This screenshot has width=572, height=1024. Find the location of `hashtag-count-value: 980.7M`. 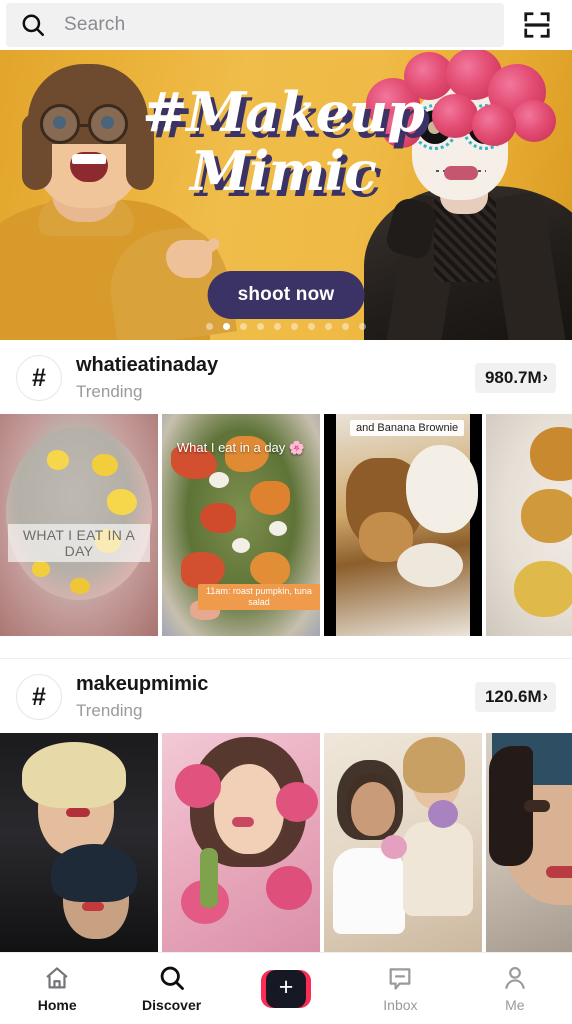

hashtag-count-value: 980.7M is located at coordinates (513, 377).